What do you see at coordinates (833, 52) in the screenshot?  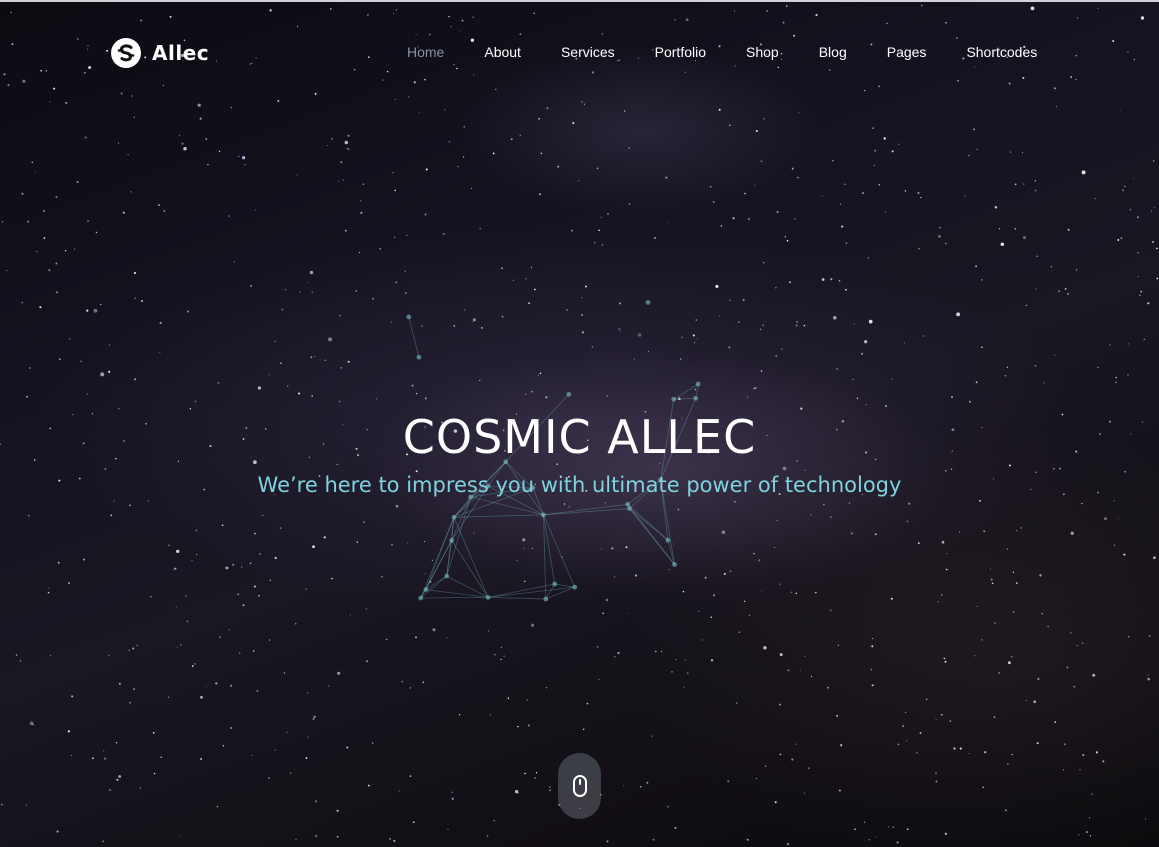 I see `nav-item-blog: Blog` at bounding box center [833, 52].